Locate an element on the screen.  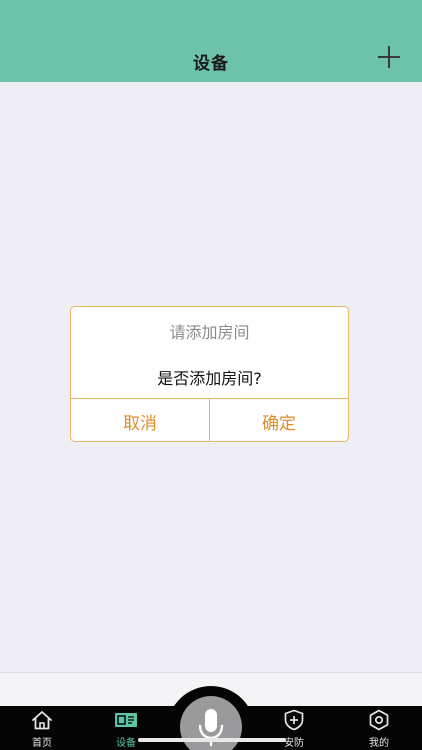
plus-icon is located at coordinates (389, 57).